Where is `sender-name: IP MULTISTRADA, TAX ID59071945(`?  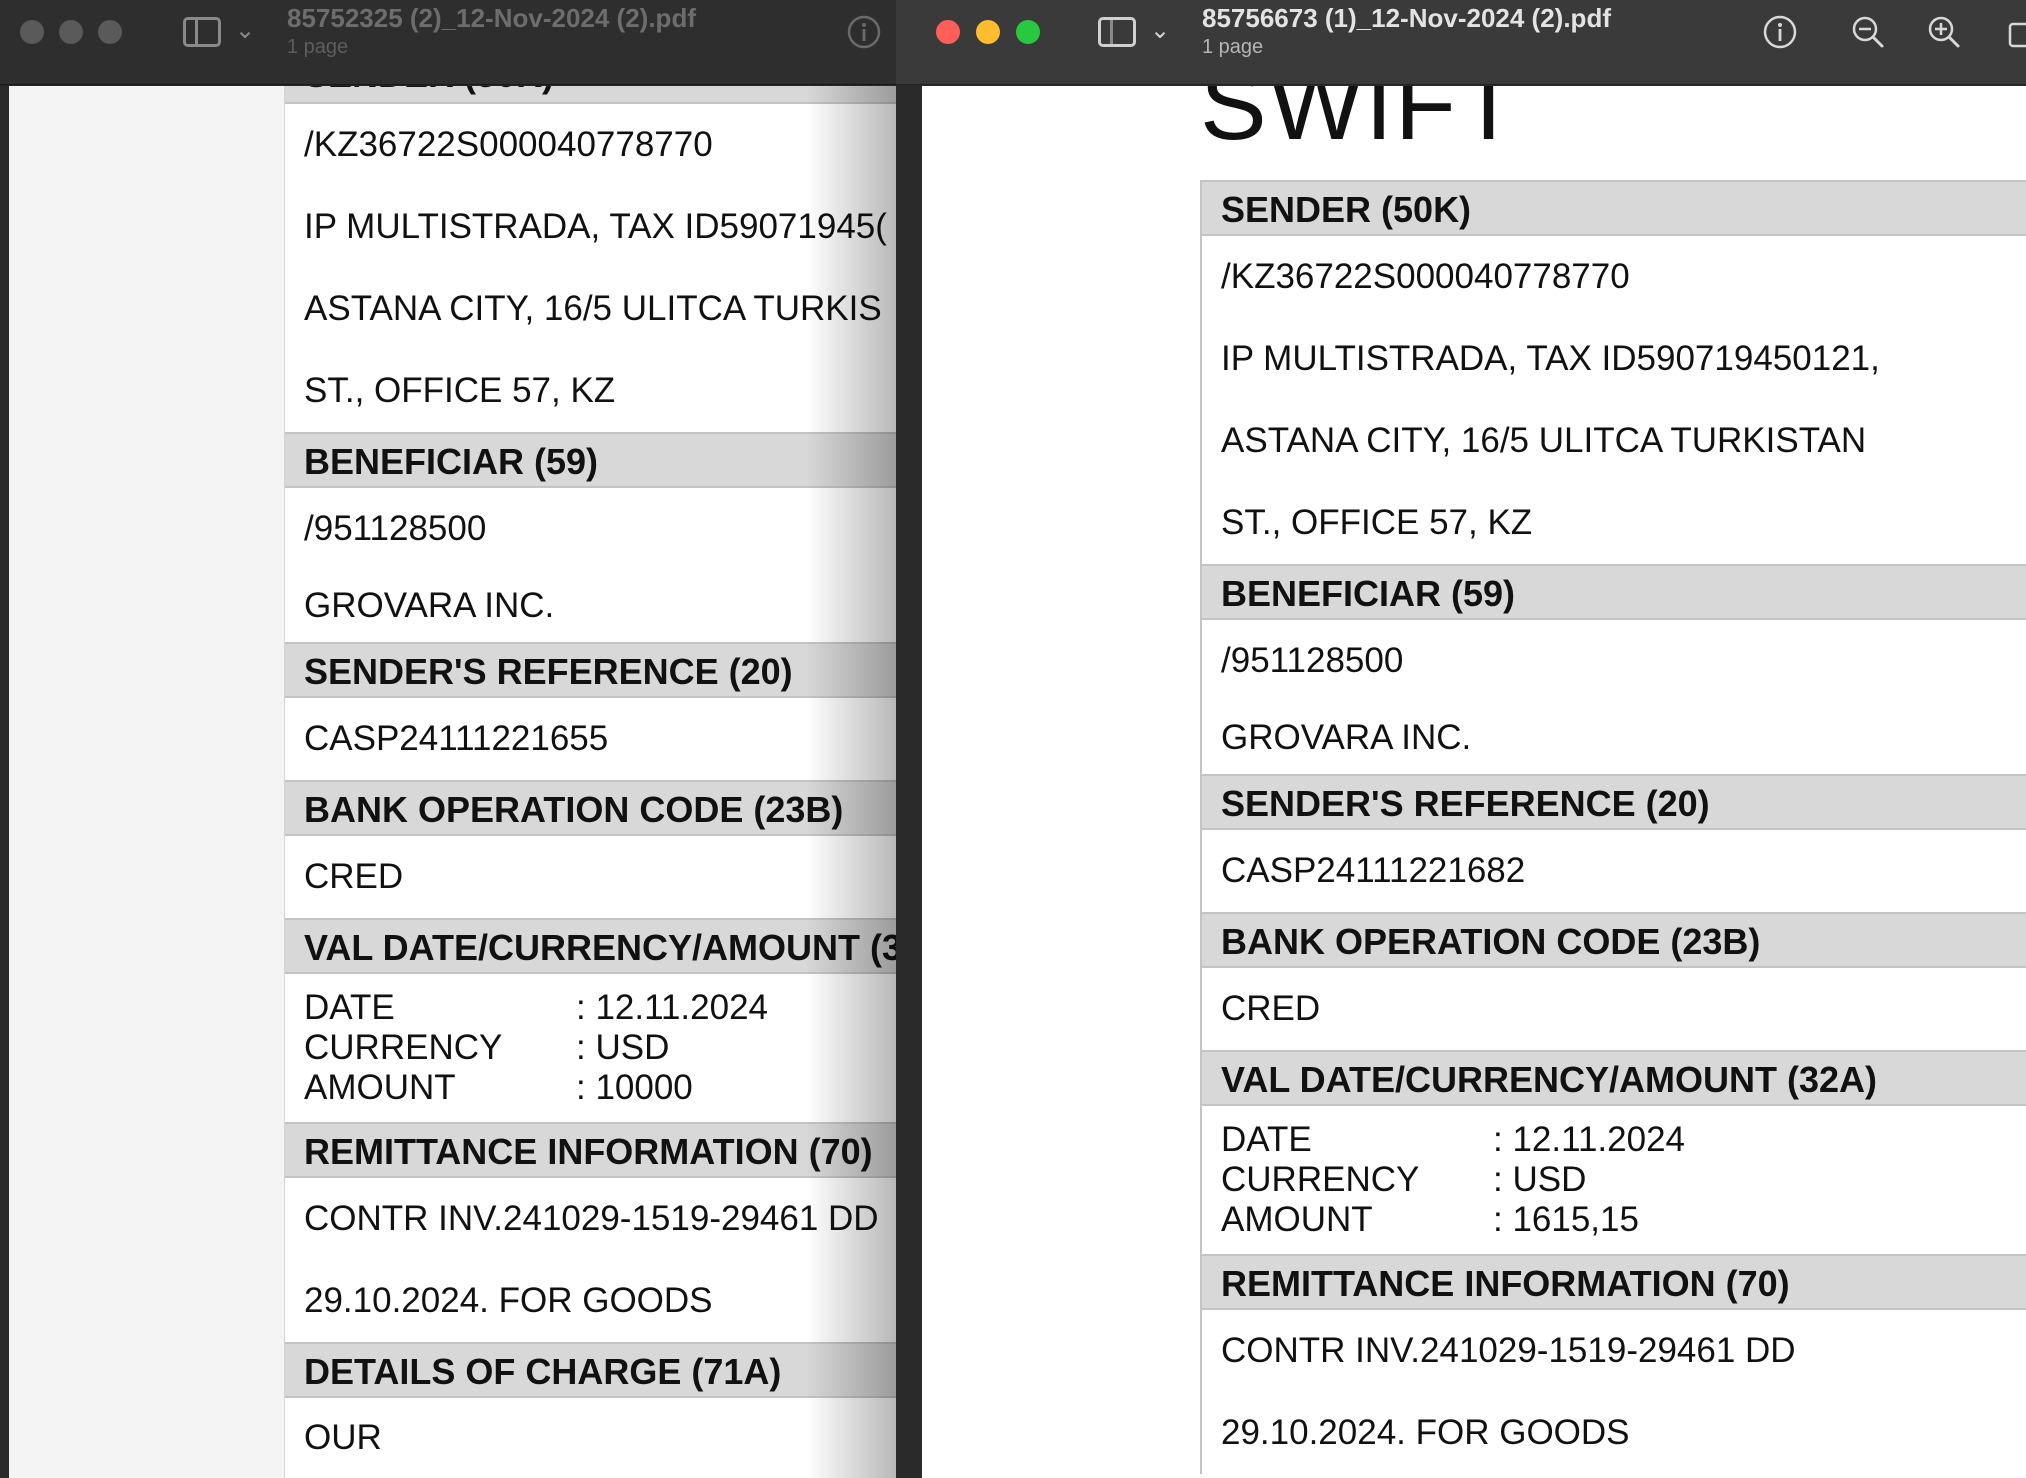 sender-name: IP MULTISTRADA, TAX ID59071945( is located at coordinates (595, 226).